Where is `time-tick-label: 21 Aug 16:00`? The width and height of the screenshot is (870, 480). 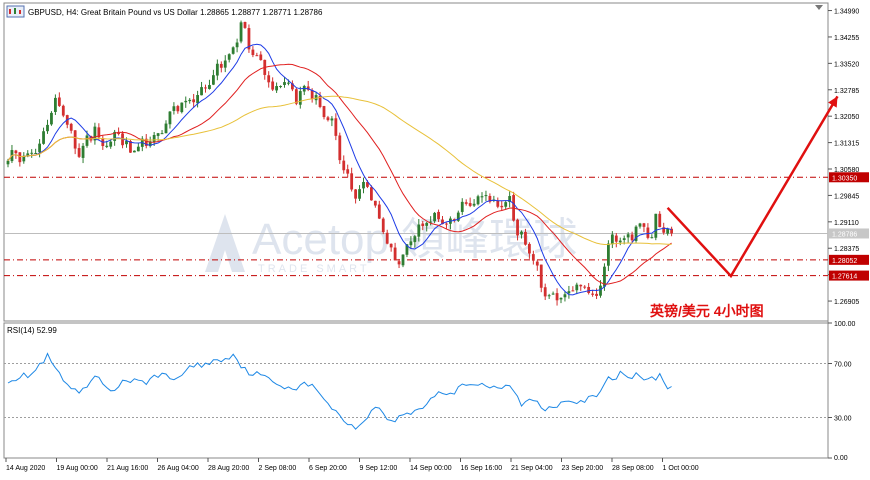
time-tick-label: 21 Aug 16:00 is located at coordinates (127, 468).